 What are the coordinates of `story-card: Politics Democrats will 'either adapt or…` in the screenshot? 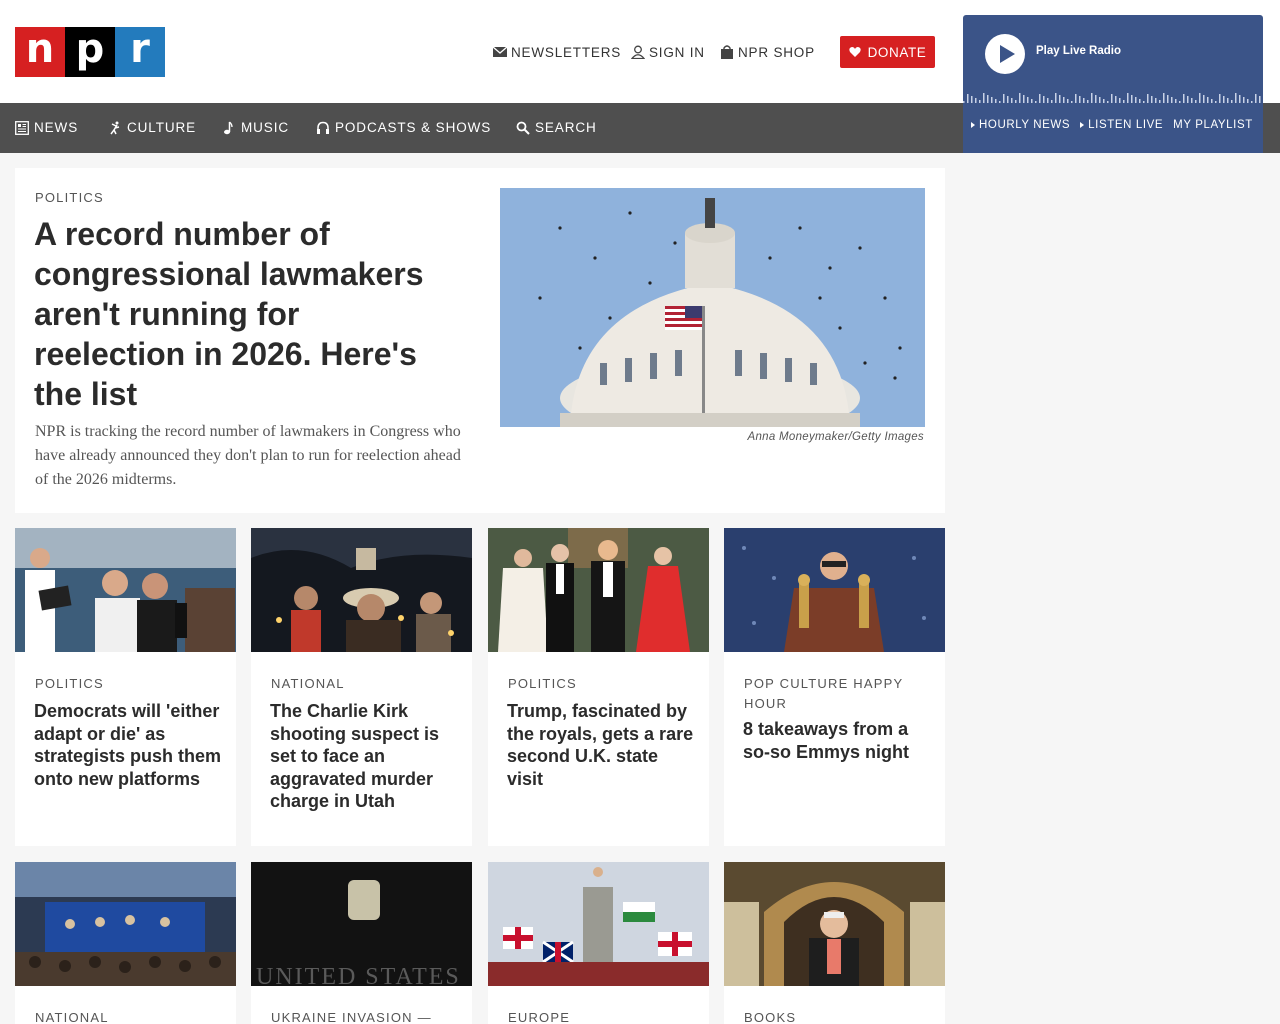 It's located at (125, 687).